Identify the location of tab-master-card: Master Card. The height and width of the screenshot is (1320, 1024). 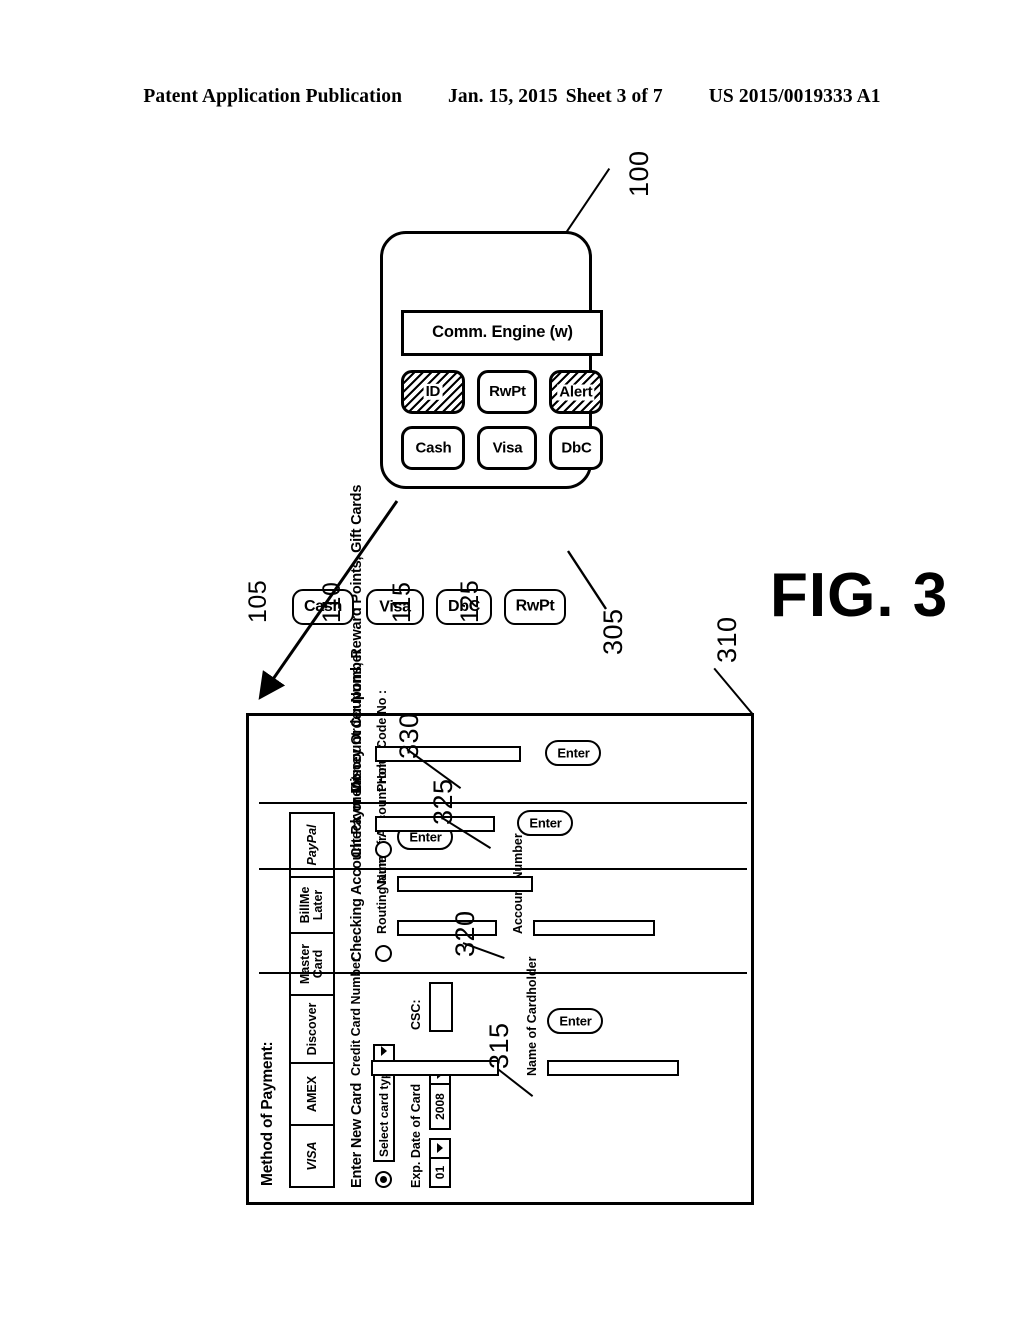
(312, 963).